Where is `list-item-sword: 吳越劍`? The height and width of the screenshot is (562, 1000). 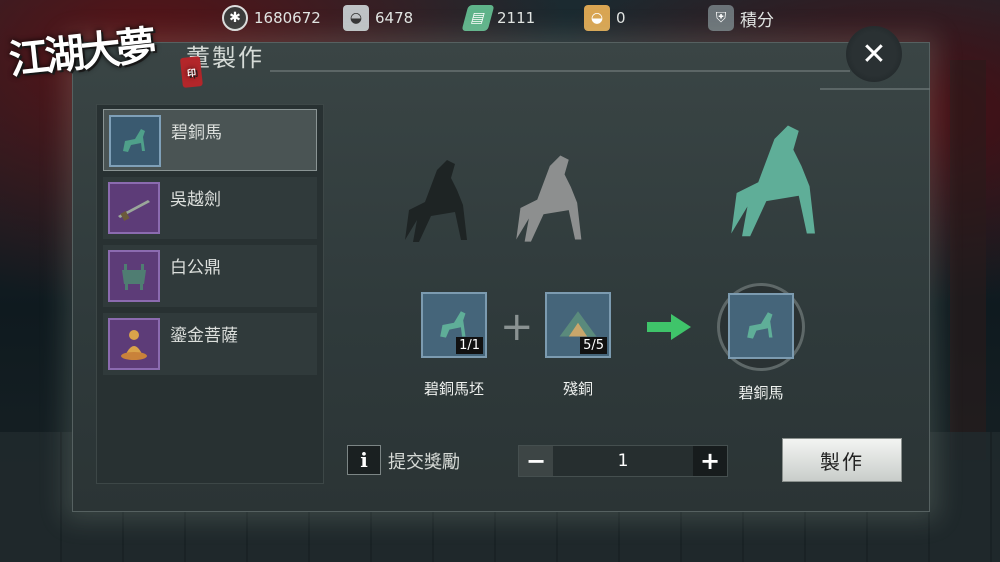 list-item-sword: 吳越劍 is located at coordinates (210, 208).